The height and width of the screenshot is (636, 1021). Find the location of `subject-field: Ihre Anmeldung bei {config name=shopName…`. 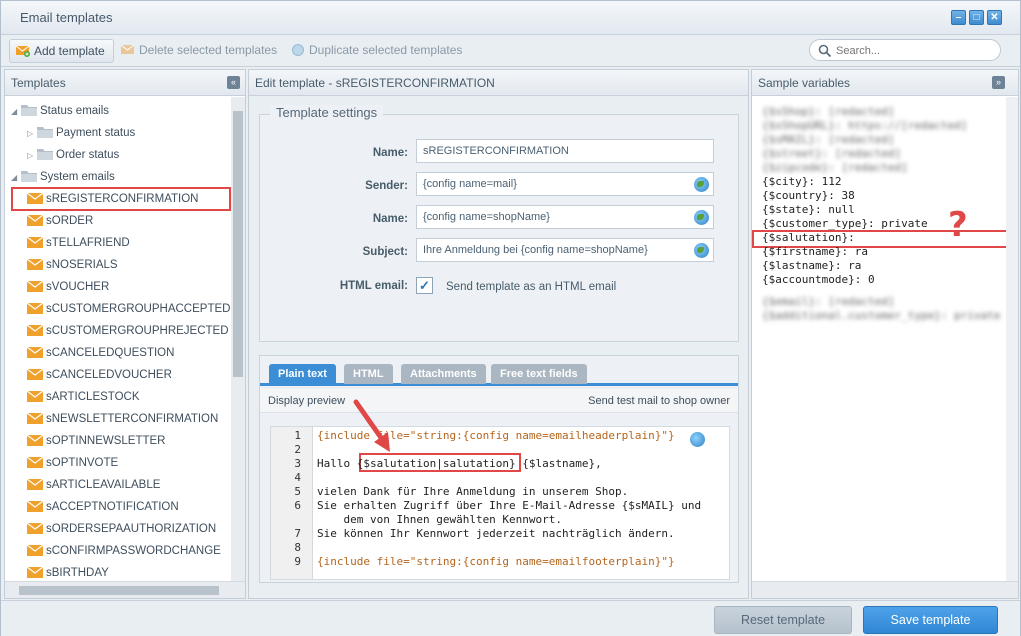

subject-field: Ihre Anmeldung bei {config name=shopName… is located at coordinates (565, 250).